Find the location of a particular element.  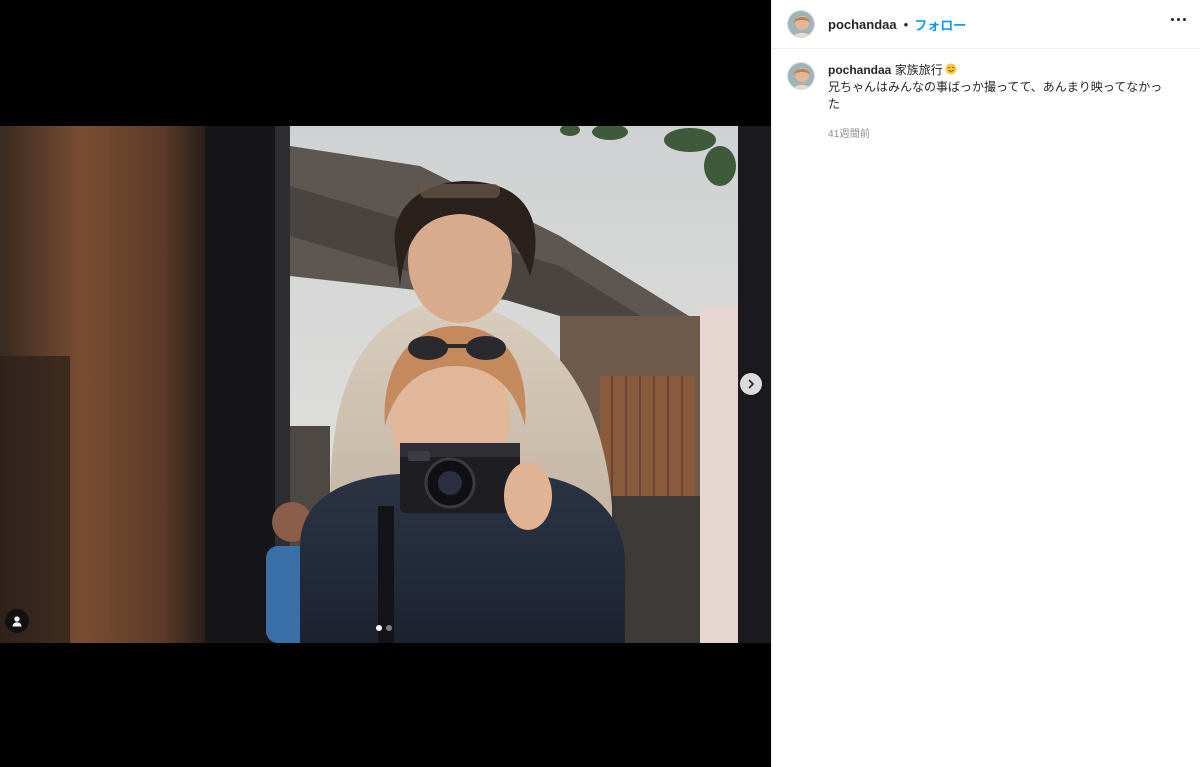

caption-username: pochandaa is located at coordinates (859, 70).